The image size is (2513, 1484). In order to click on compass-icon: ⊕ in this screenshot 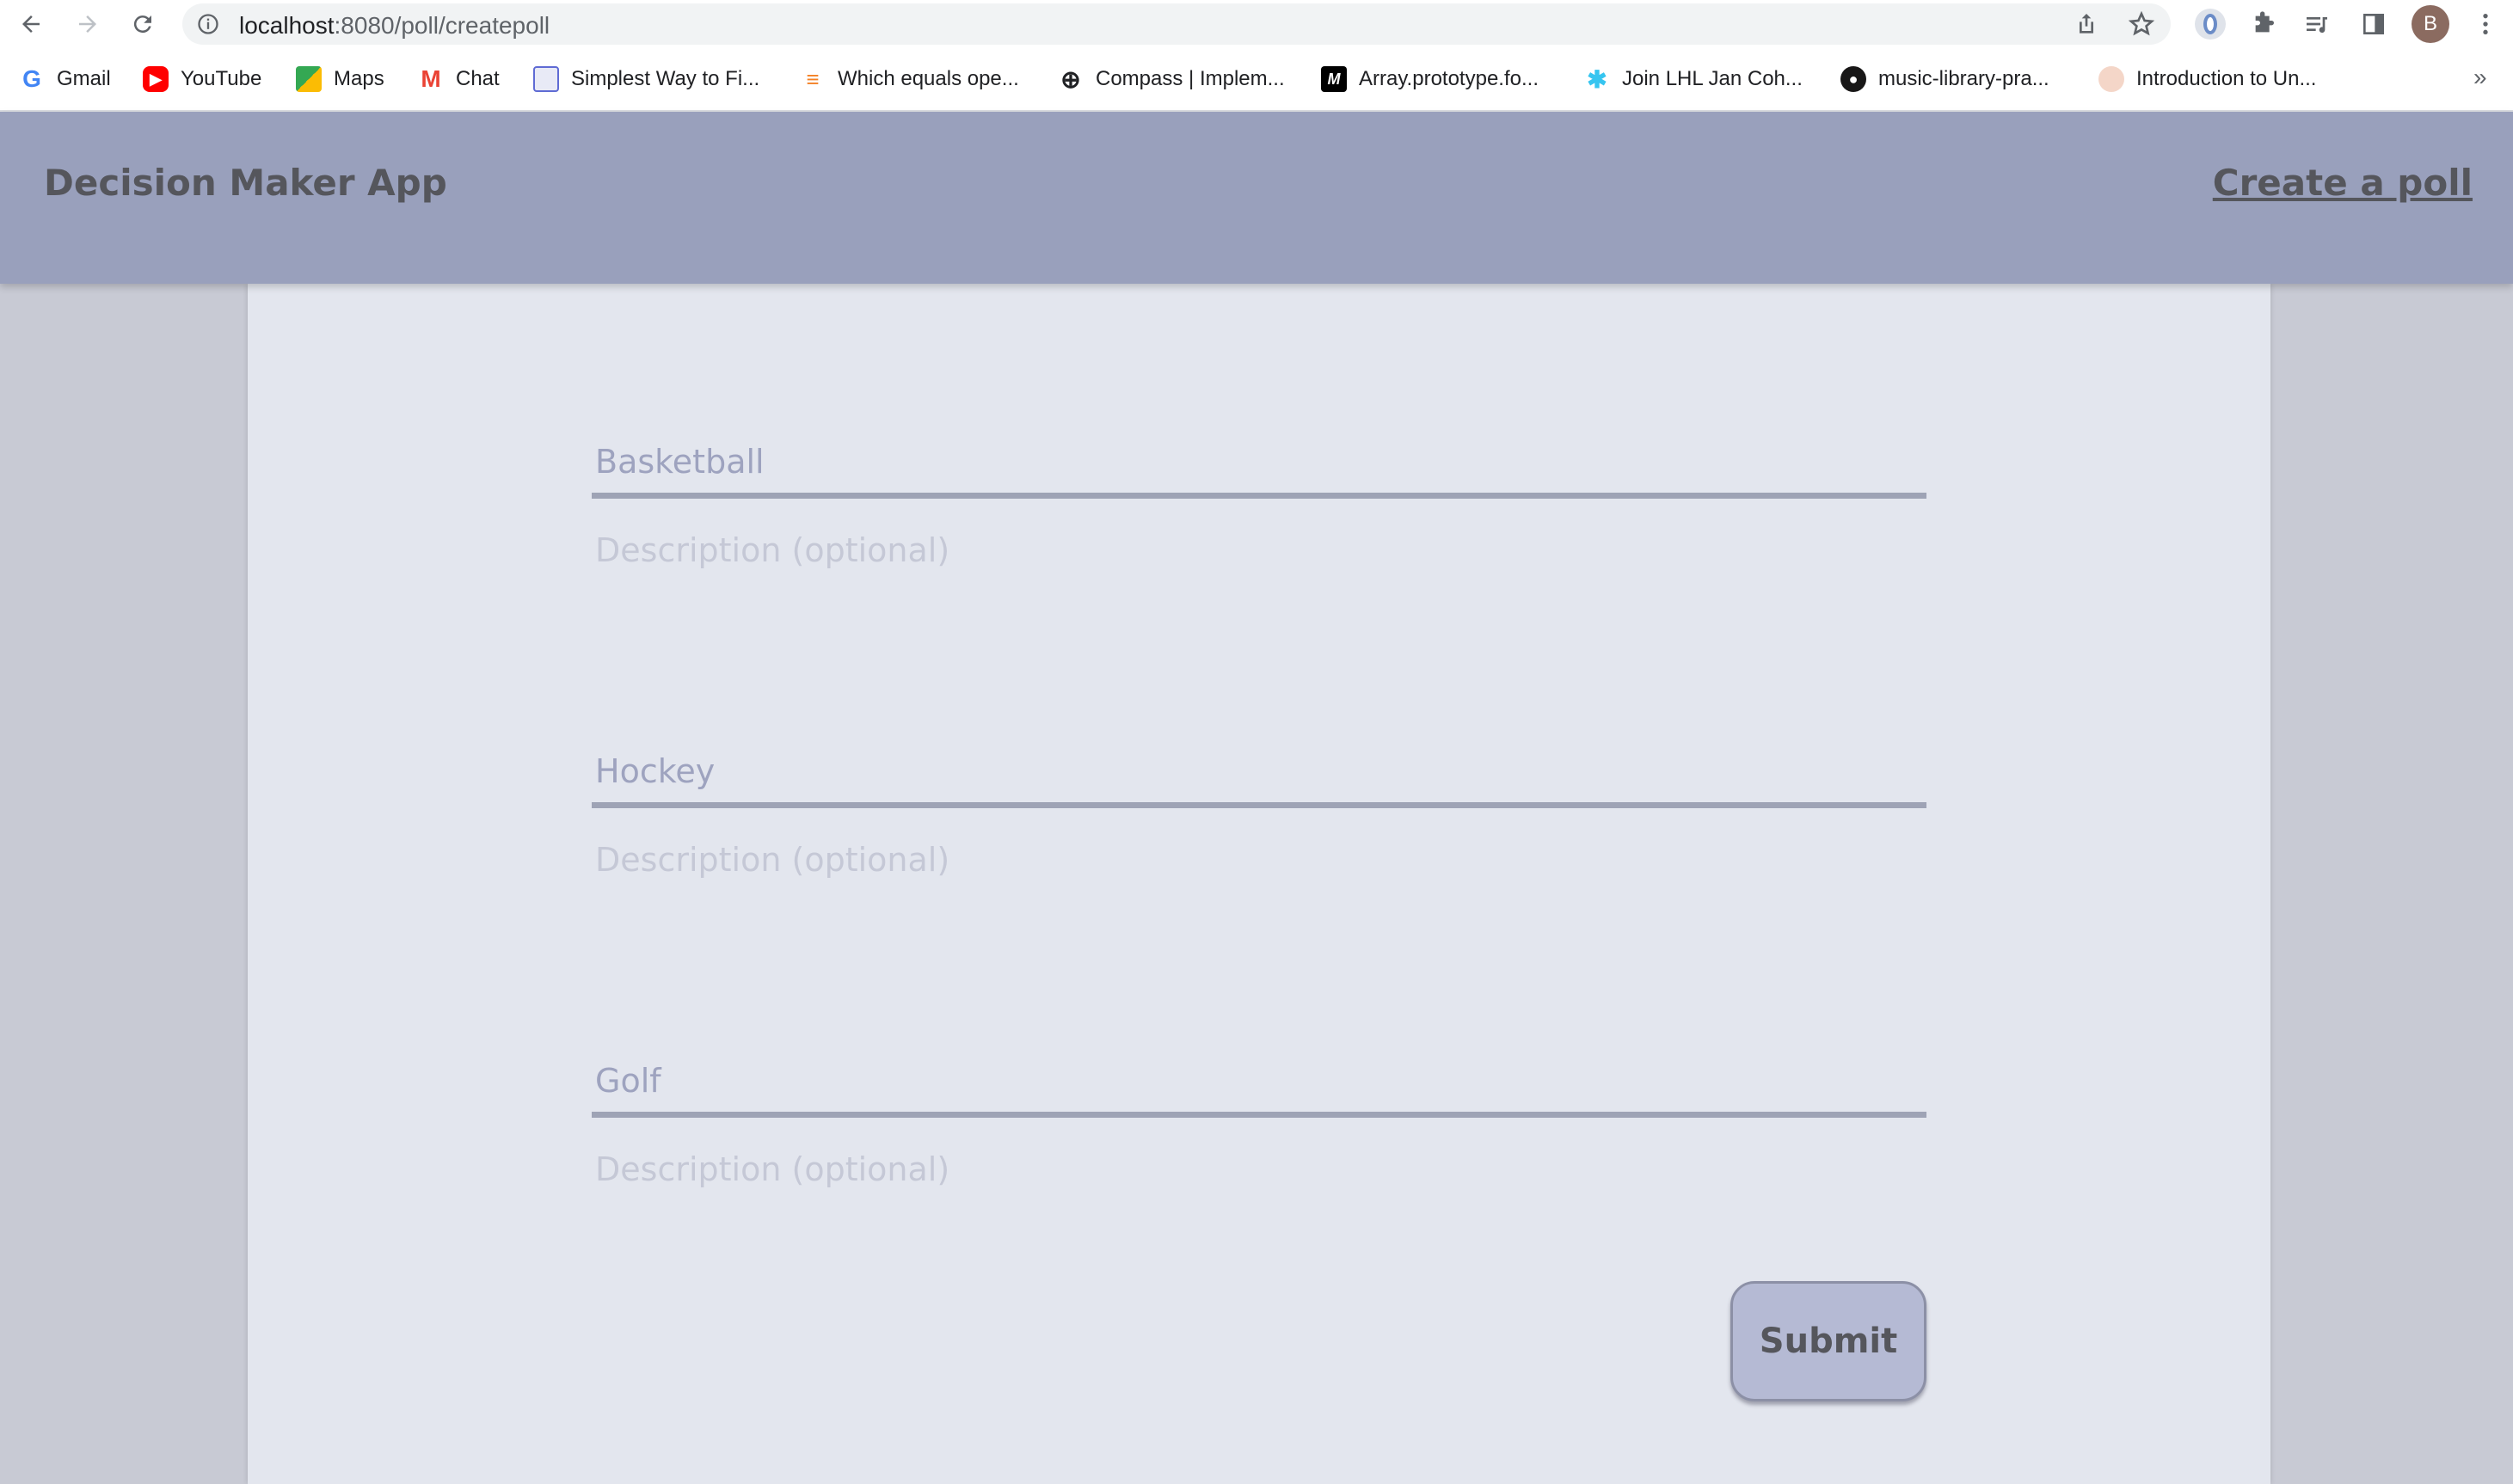, I will do `click(1070, 79)`.